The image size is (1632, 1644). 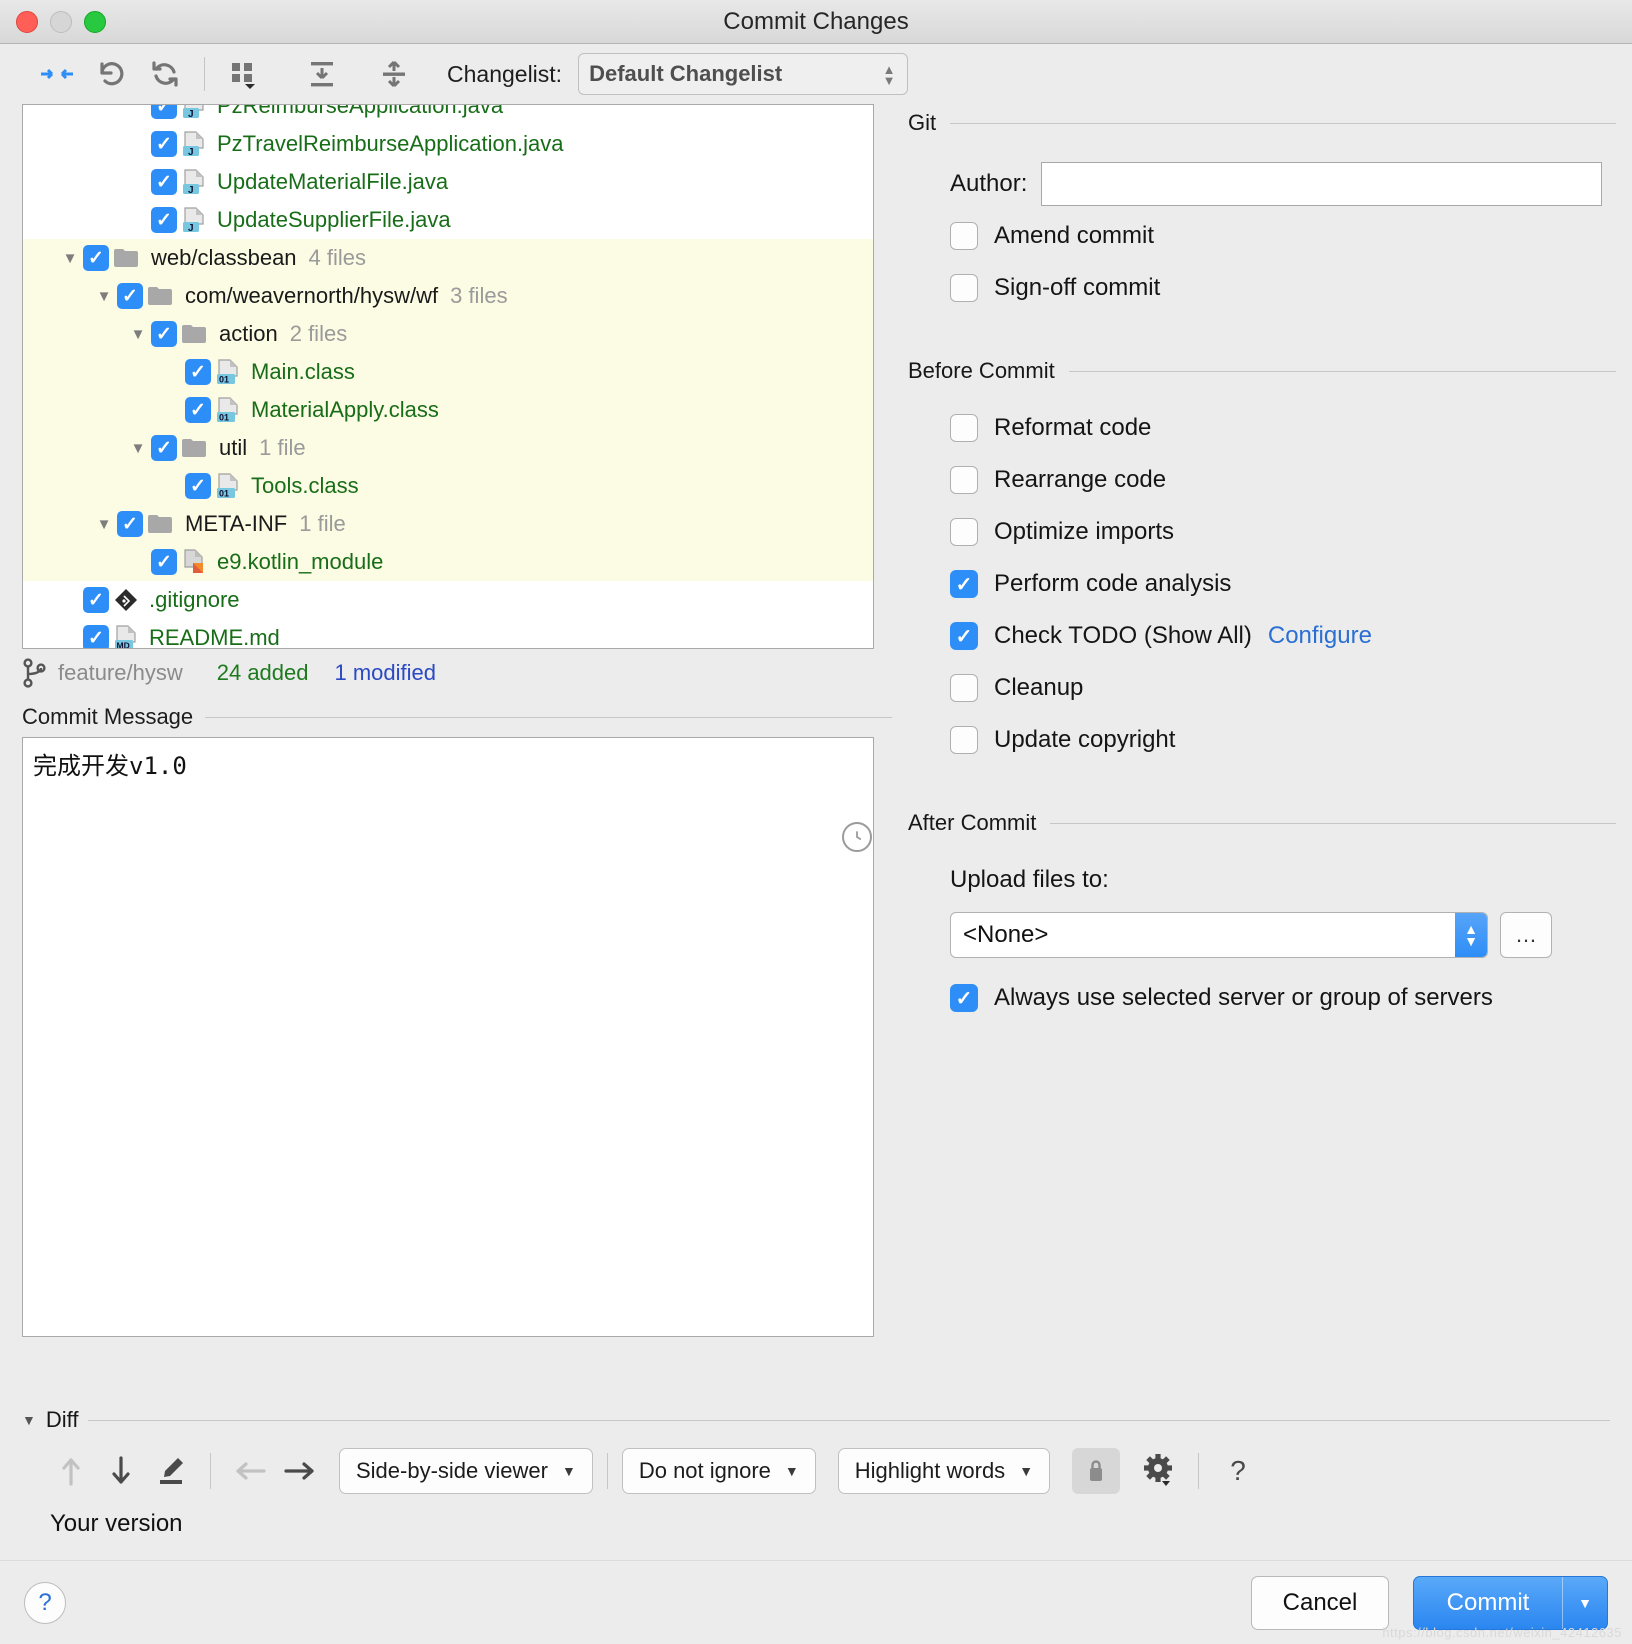 What do you see at coordinates (121, 1471) in the screenshot?
I see `next-difference-icon` at bounding box center [121, 1471].